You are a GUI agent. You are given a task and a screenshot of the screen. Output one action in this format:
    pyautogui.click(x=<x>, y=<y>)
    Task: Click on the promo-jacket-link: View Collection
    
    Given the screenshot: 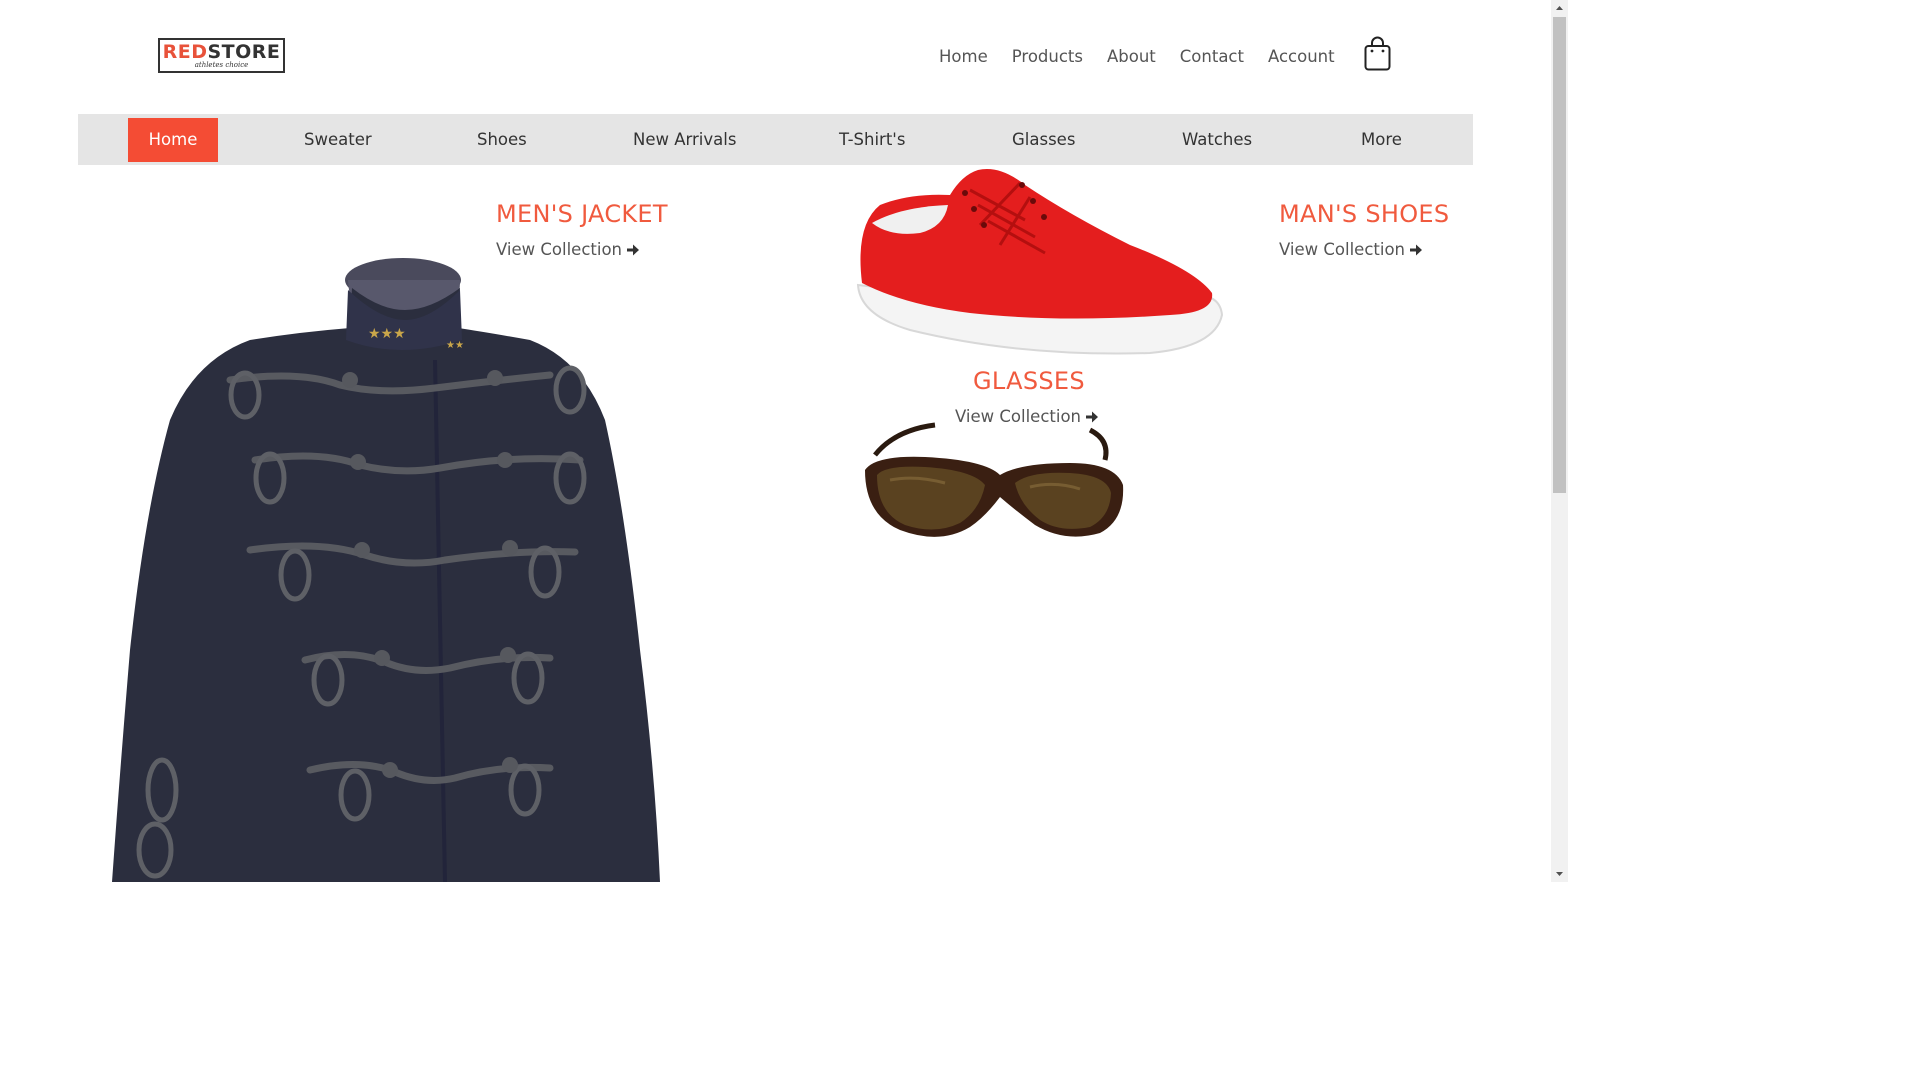 What is the action you would take?
    pyautogui.click(x=568, y=249)
    